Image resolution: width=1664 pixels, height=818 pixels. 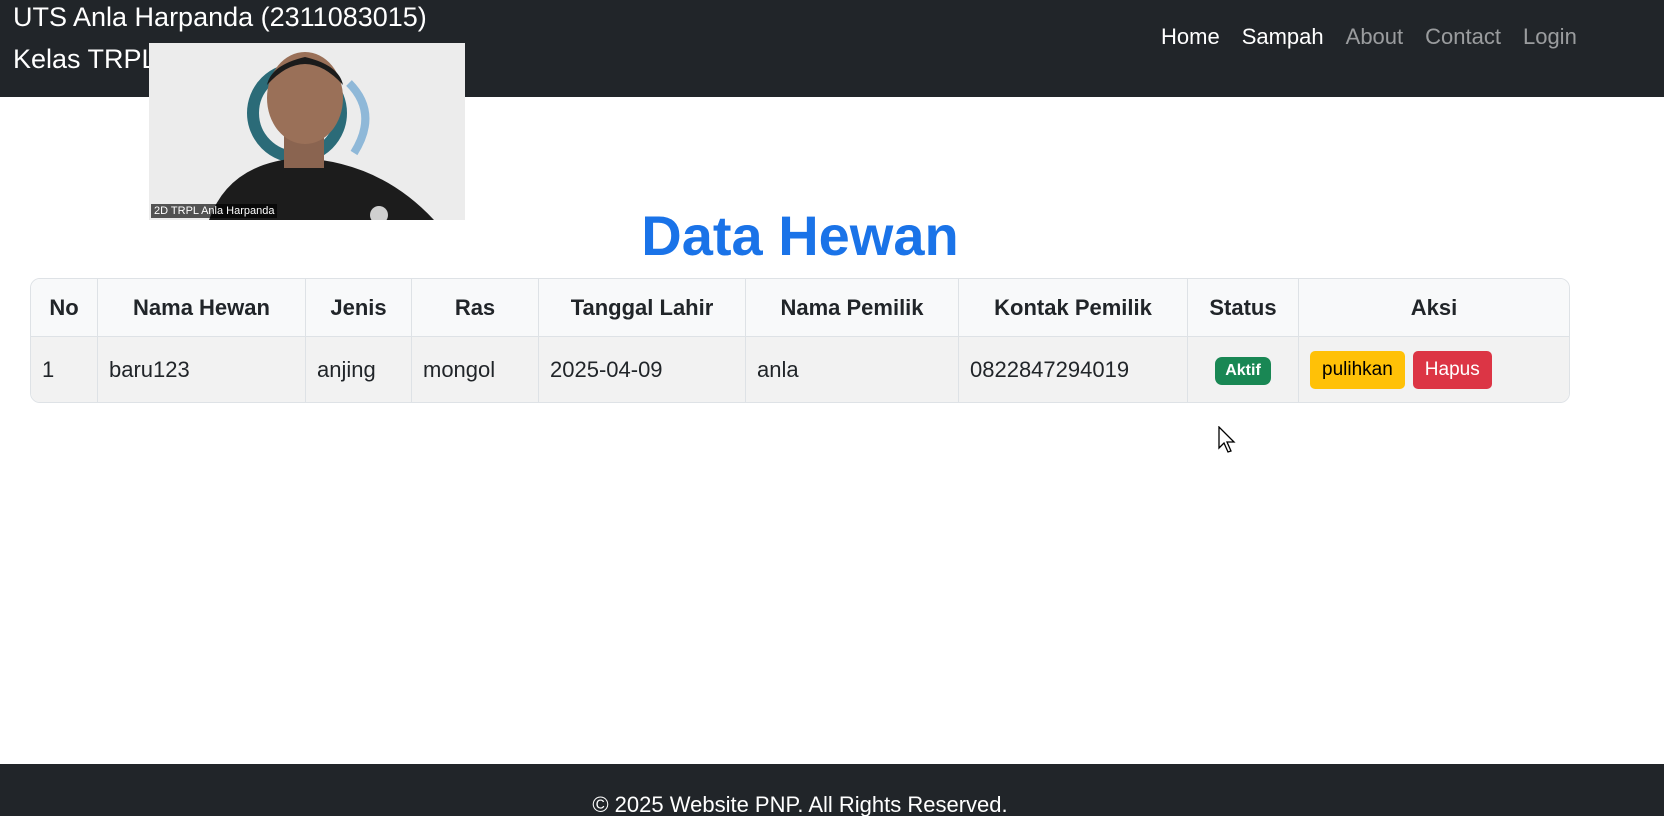 What do you see at coordinates (1375, 37) in the screenshot?
I see `nav-about: About` at bounding box center [1375, 37].